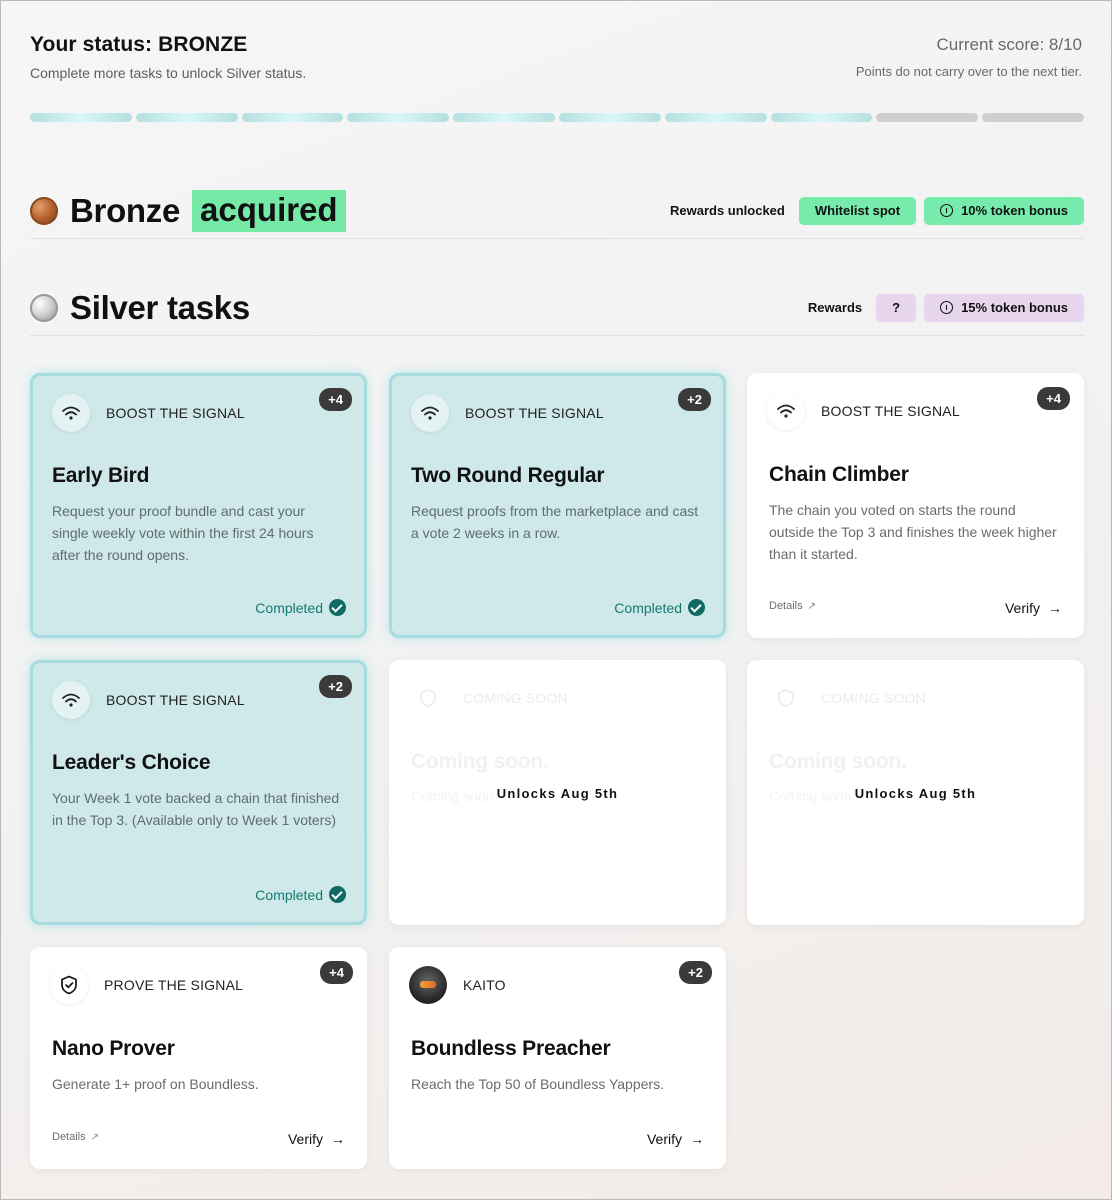 The height and width of the screenshot is (1200, 1112). Describe the element at coordinates (131, 762) in the screenshot. I see `task-title: Leader's Choice` at that location.